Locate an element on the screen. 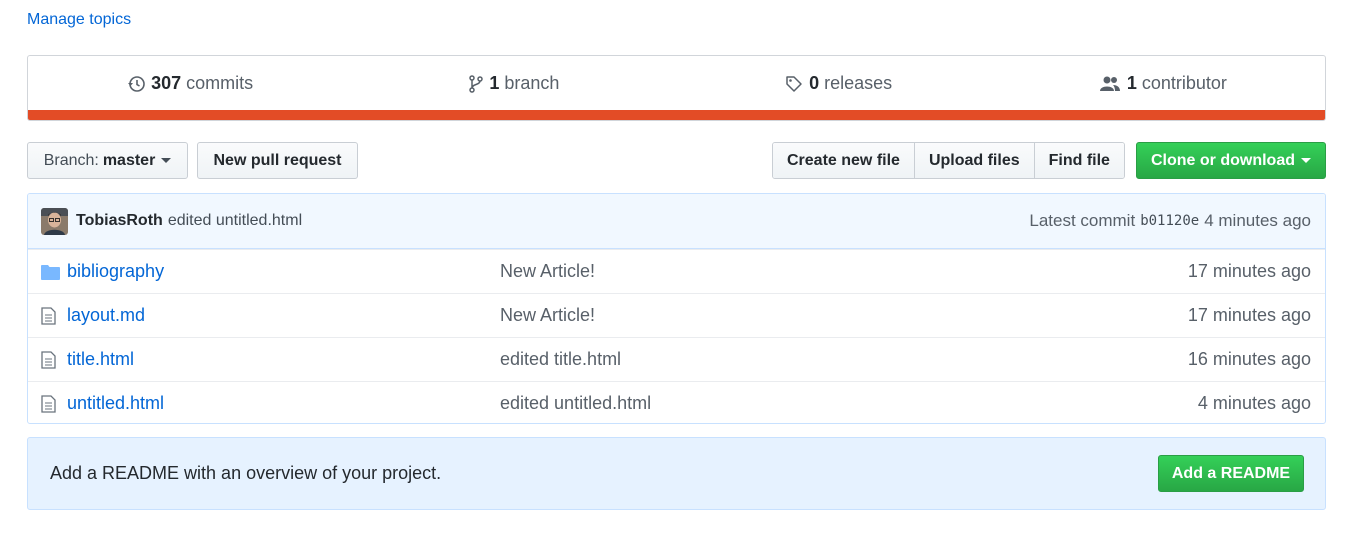 The width and height of the screenshot is (1366, 557). file-commit-message: edited title.html is located at coordinates (560, 359).